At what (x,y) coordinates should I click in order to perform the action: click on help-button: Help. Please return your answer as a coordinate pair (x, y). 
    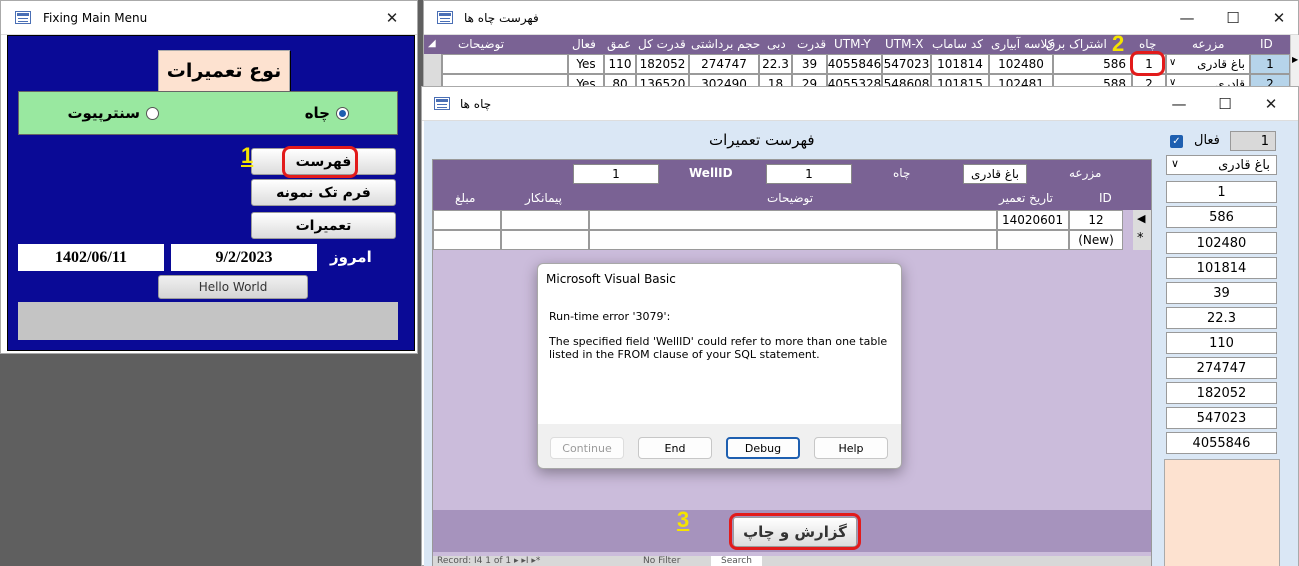
    Looking at the image, I should click on (851, 448).